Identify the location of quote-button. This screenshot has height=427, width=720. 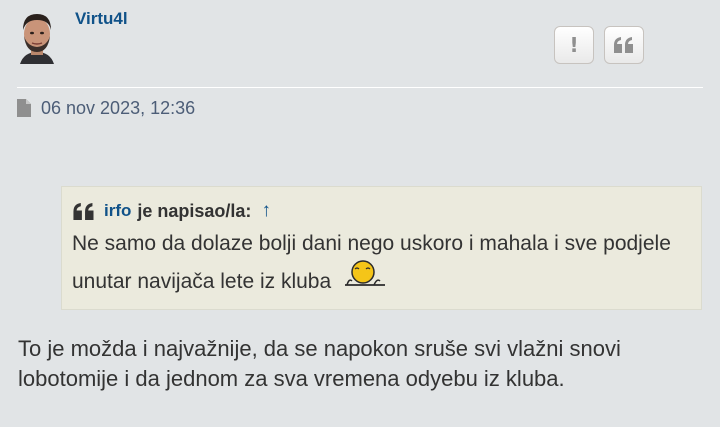
(624, 45).